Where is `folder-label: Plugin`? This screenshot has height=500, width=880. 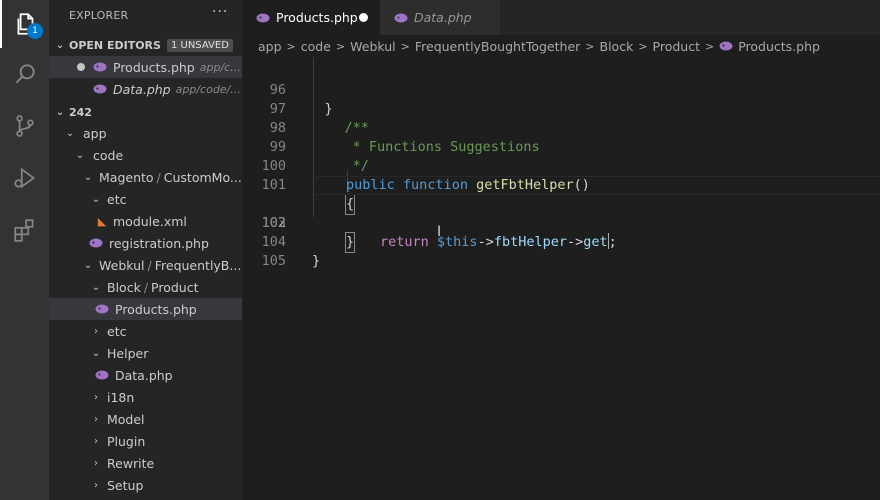 folder-label: Plugin is located at coordinates (126, 441).